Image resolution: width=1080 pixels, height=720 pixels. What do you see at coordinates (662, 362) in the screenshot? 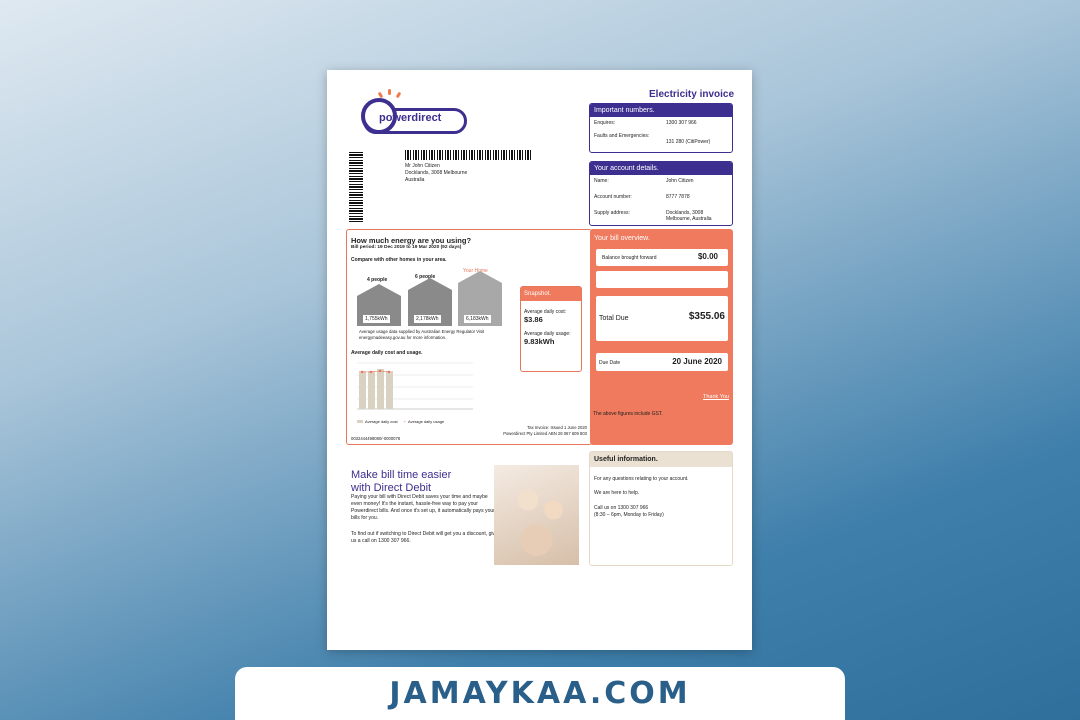
I see `due-date-box: Due Date 20 June 2020` at bounding box center [662, 362].